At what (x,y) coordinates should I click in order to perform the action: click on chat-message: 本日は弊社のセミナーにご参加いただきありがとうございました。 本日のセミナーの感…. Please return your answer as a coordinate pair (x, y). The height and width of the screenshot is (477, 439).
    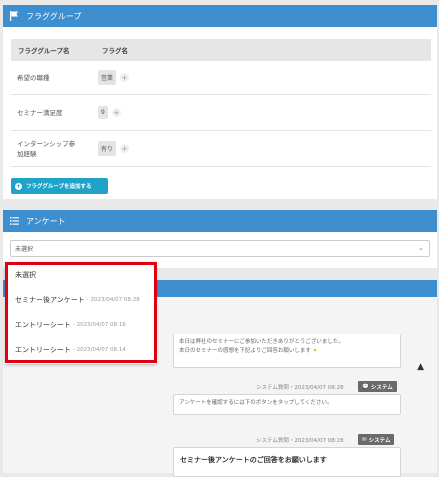
    Looking at the image, I should click on (287, 351).